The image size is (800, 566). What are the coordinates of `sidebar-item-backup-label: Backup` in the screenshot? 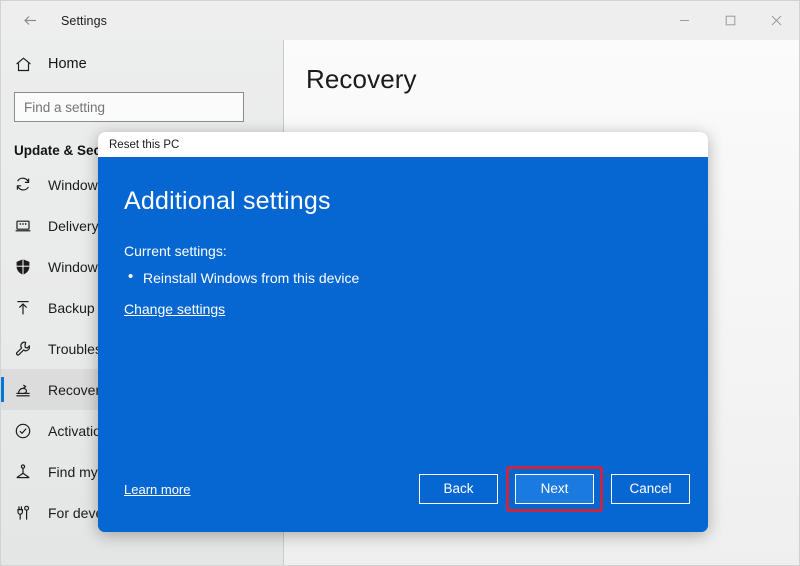 It's located at (71, 307).